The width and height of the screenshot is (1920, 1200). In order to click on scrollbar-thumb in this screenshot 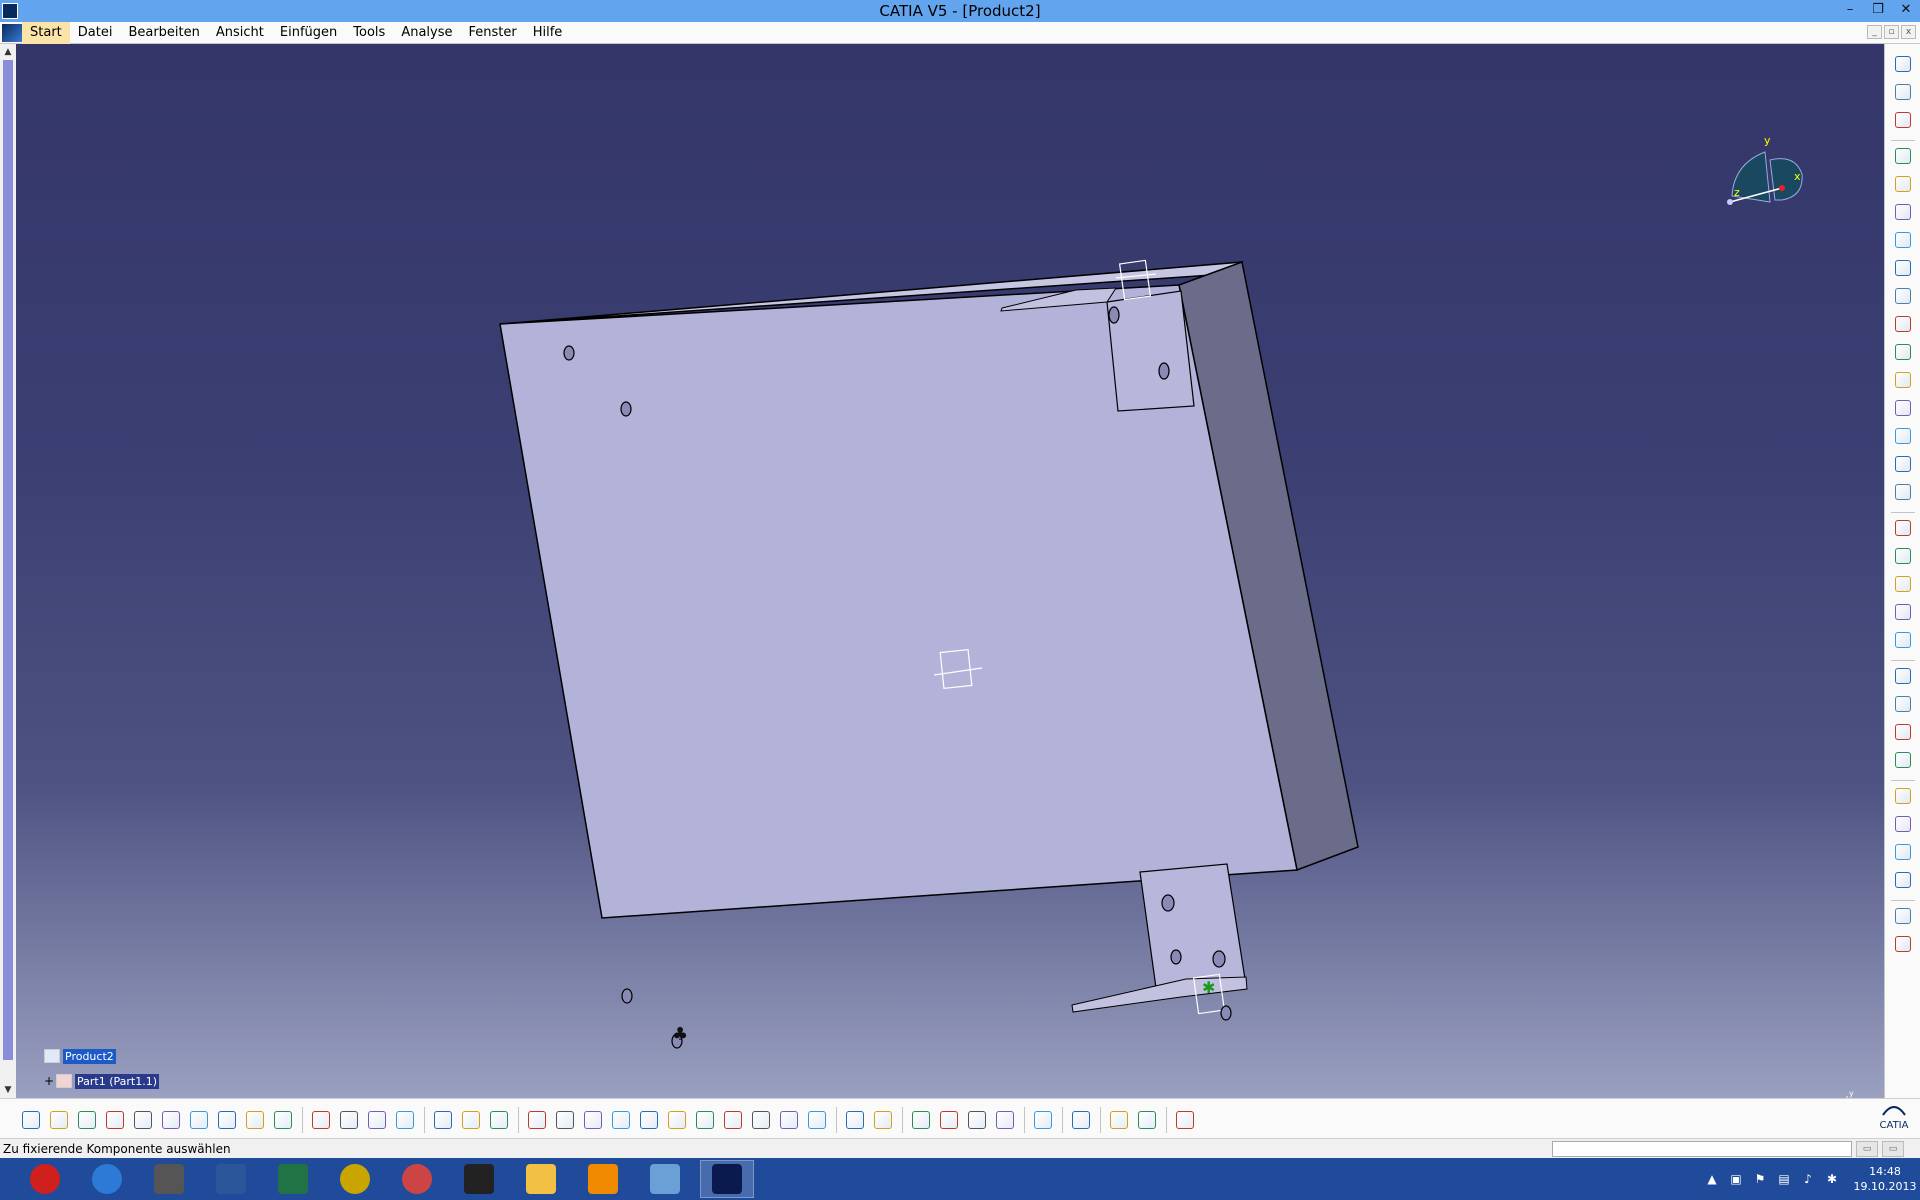, I will do `click(8, 560)`.